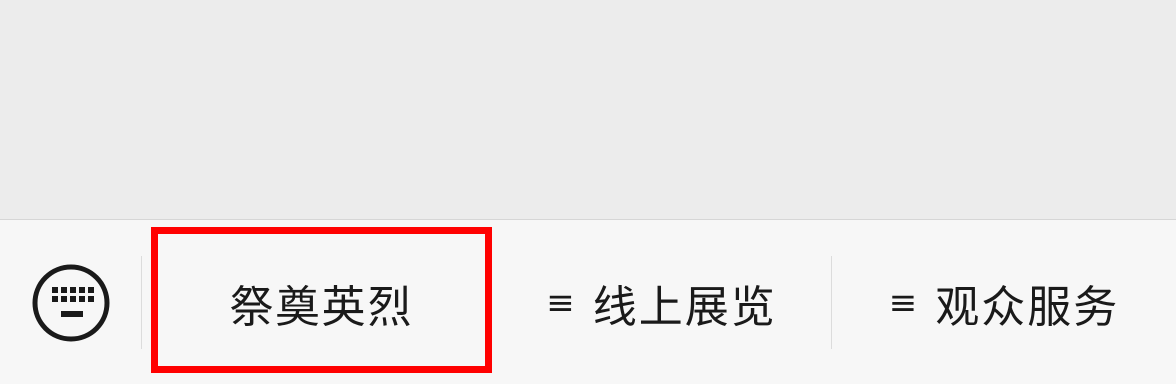 This screenshot has width=1176, height=385. I want to click on menu-divider, so click(141, 302).